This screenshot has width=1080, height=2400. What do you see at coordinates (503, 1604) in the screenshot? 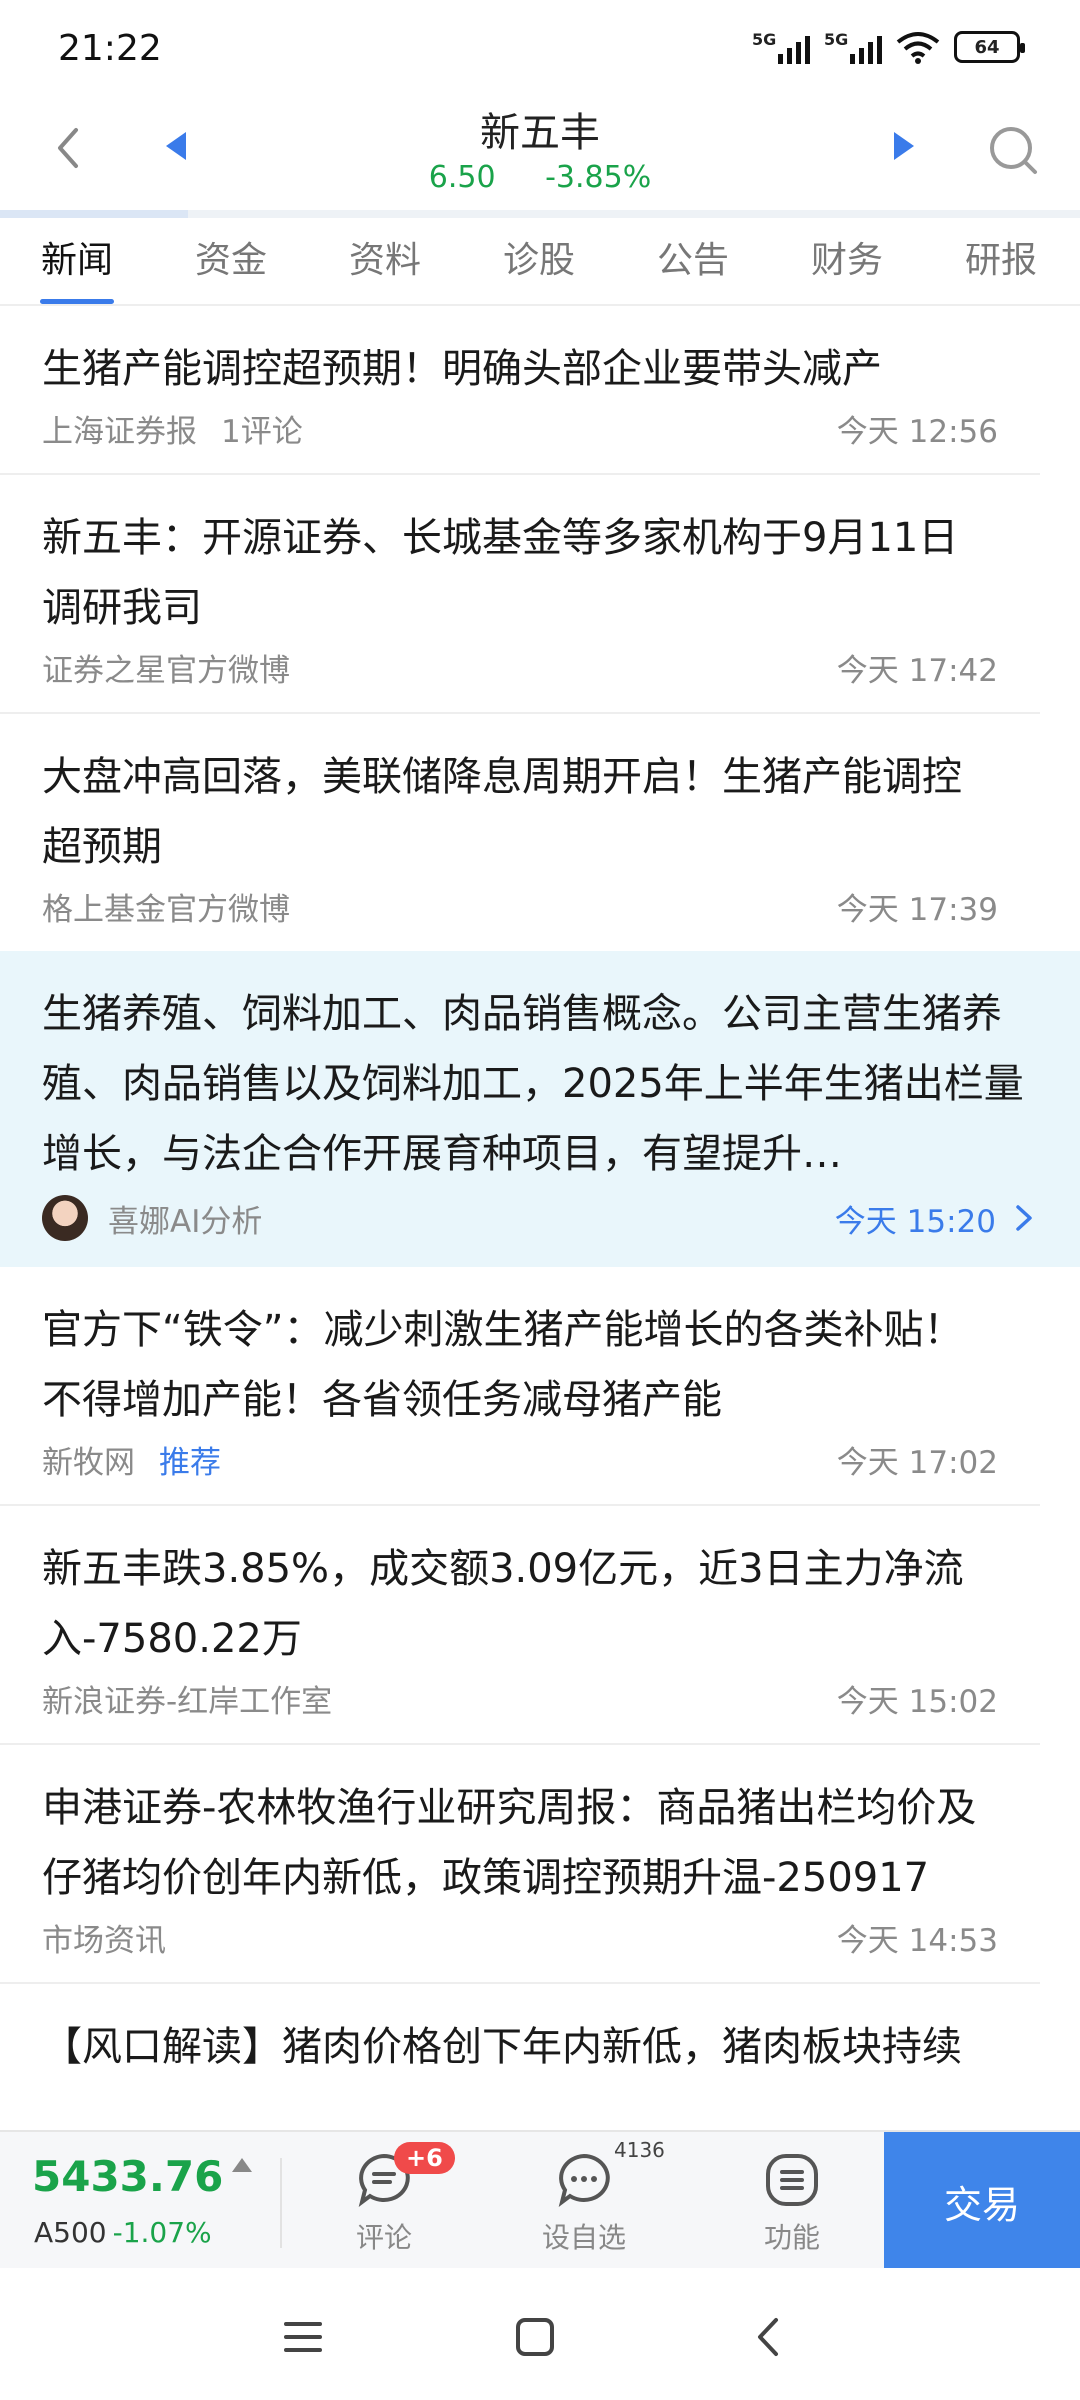
I see `news-headline: 新五丰跌3.85%，成交额3.09亿元，近3日主力净流入-7580.22万` at bounding box center [503, 1604].